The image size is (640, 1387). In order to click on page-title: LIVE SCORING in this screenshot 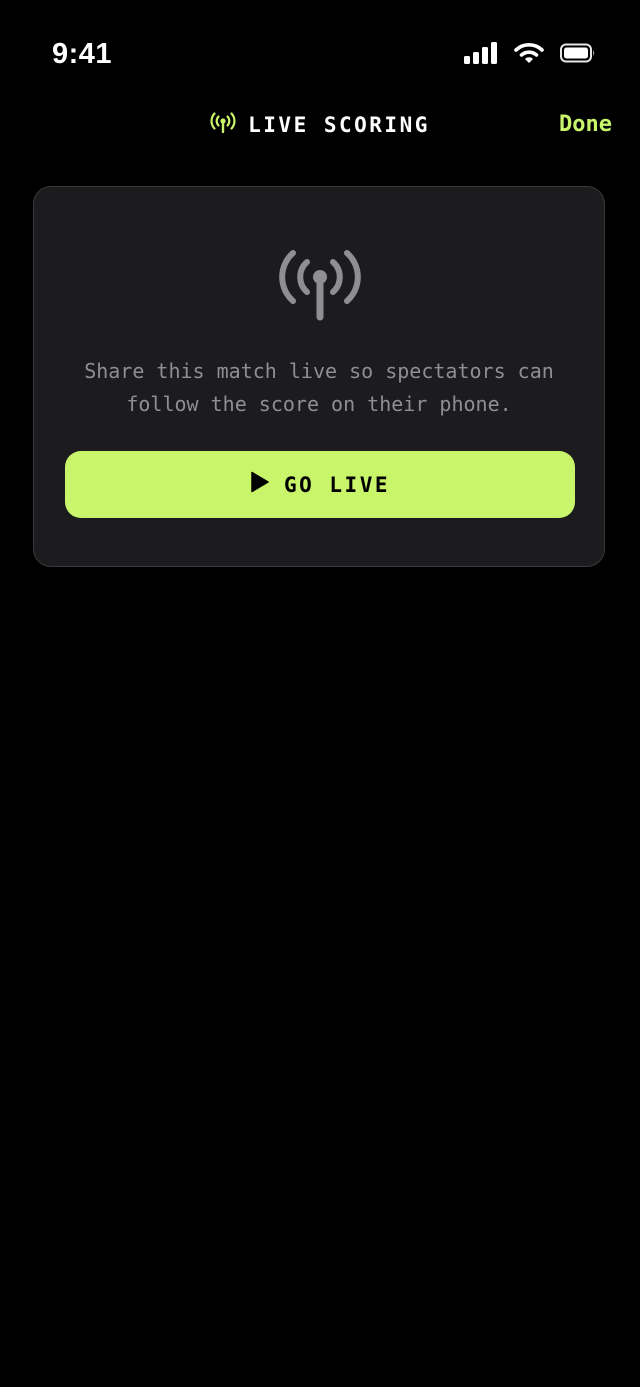, I will do `click(339, 125)`.